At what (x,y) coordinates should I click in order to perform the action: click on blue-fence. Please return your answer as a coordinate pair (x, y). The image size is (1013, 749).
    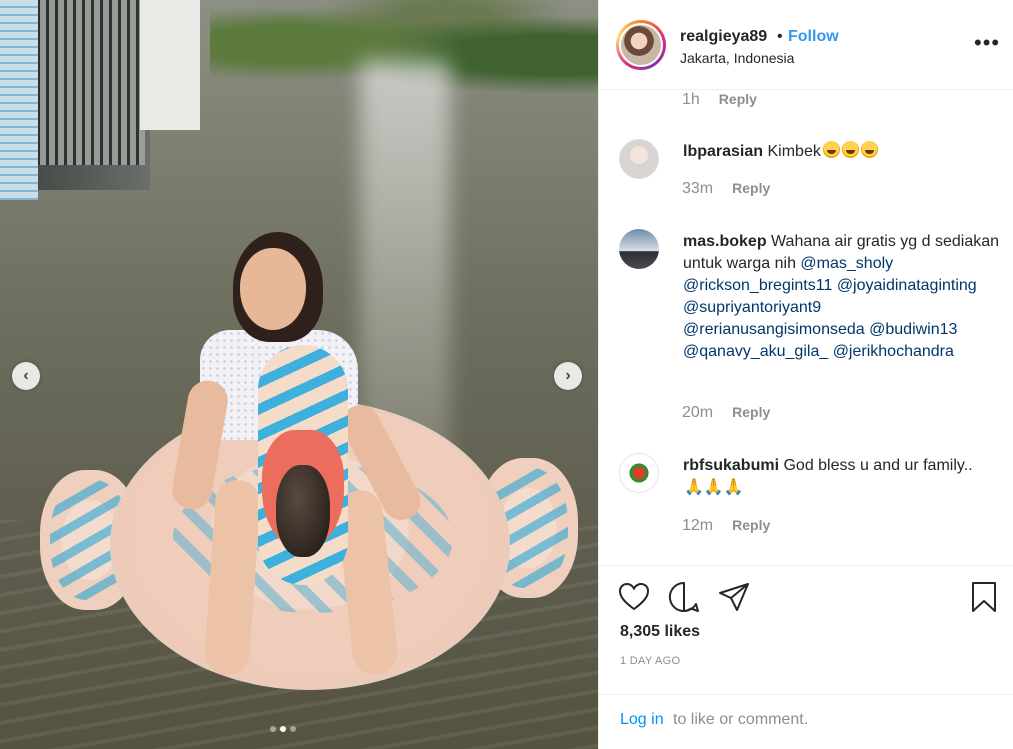
    Looking at the image, I should click on (19, 100).